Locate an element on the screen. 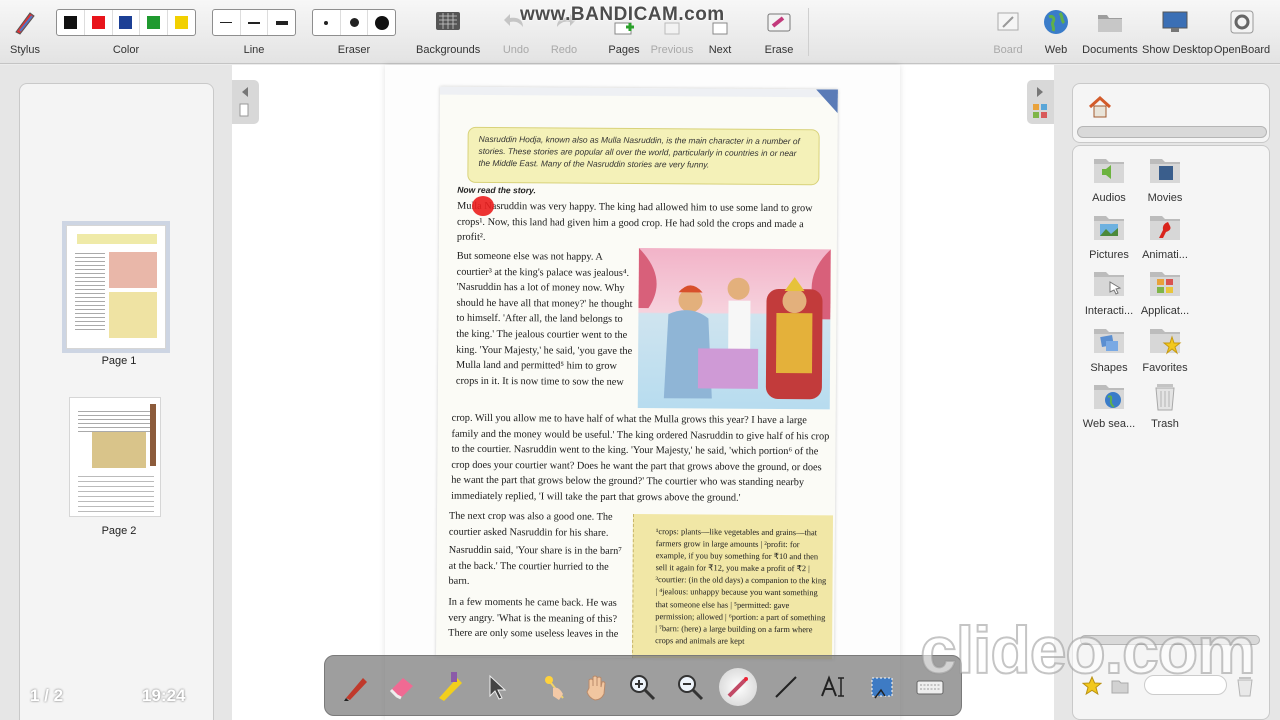 Image resolution: width=1280 pixels, height=720 pixels. floating-tool-palette is located at coordinates (643, 685).